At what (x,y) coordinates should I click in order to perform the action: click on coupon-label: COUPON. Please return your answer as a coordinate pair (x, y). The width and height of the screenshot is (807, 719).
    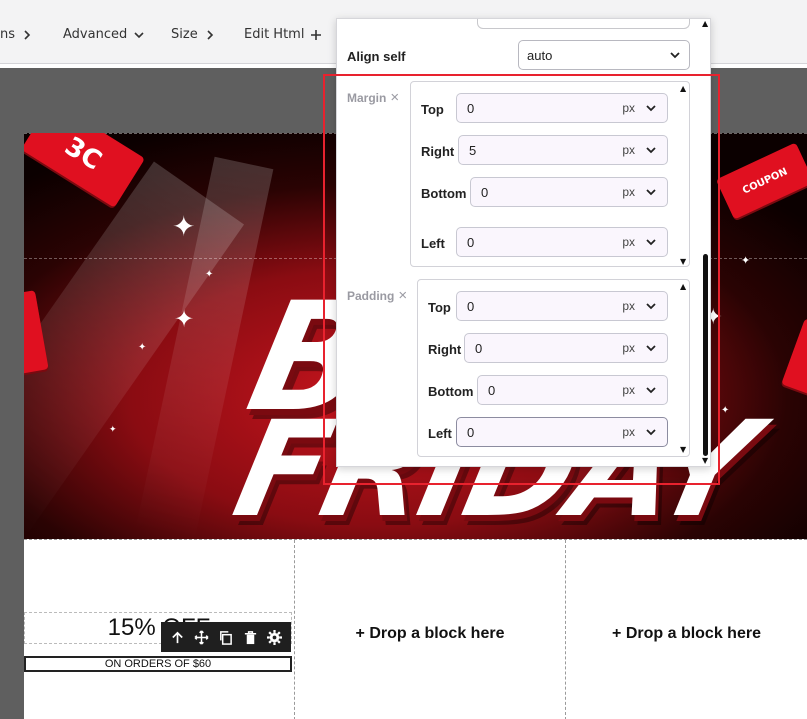
    Looking at the image, I should click on (765, 181).